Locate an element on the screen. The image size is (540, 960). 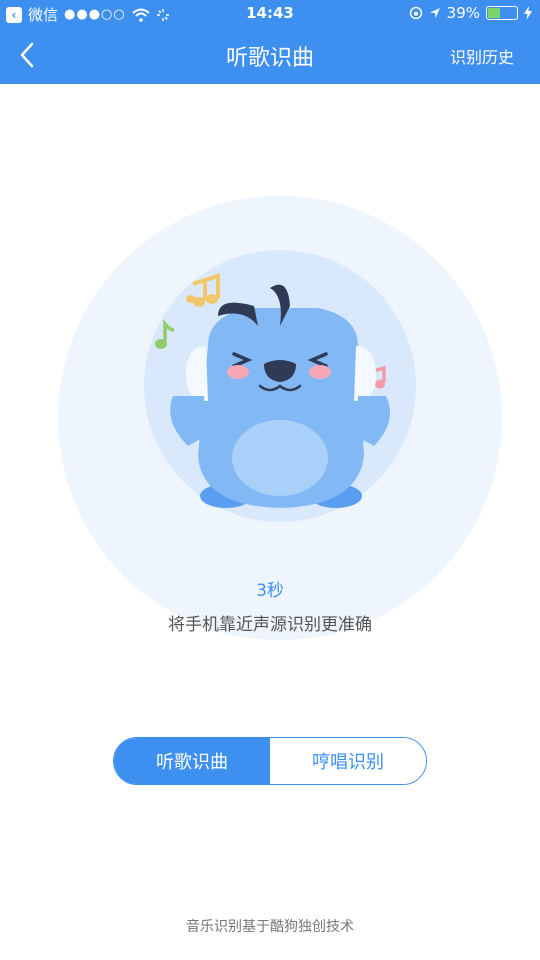
countdown-timer: 3秒 is located at coordinates (270, 591).